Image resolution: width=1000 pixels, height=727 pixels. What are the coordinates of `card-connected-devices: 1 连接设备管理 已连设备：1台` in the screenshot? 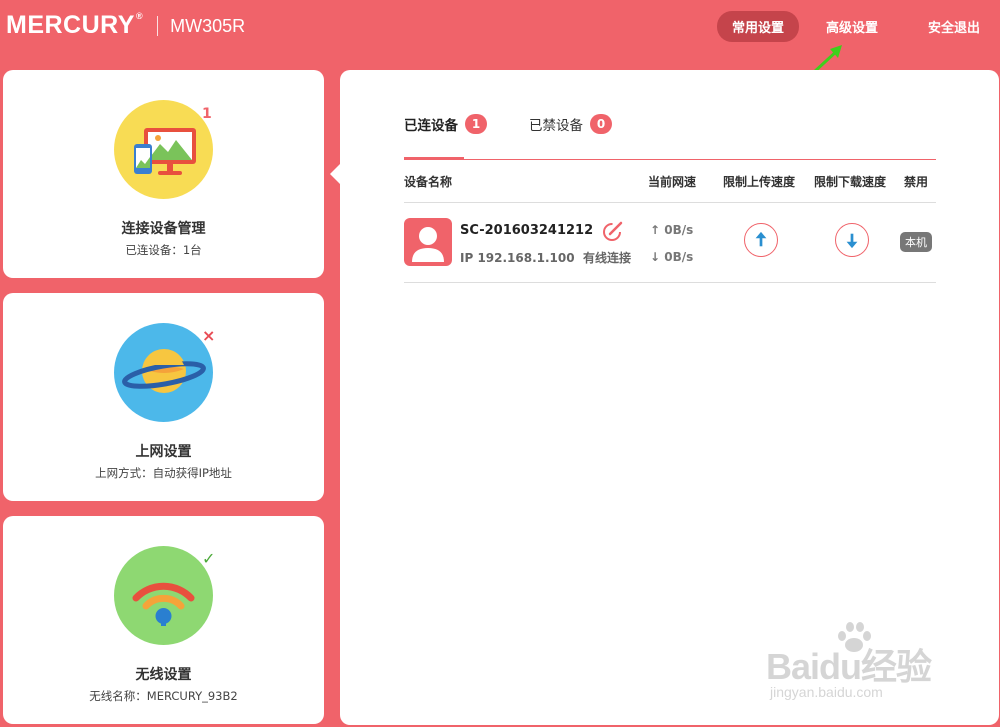 It's located at (163, 174).